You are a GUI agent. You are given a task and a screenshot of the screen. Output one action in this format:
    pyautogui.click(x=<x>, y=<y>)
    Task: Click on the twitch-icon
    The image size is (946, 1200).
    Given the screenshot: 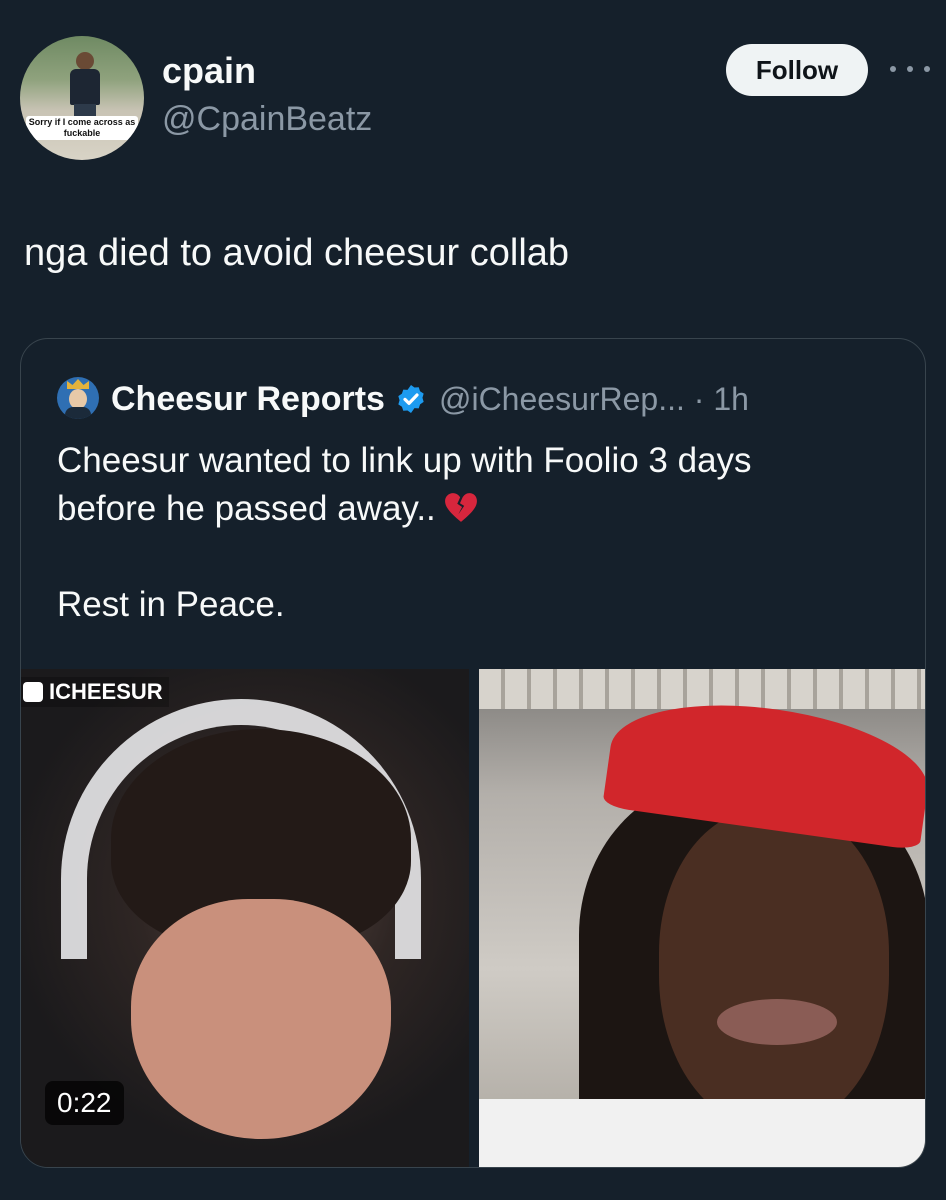 What is the action you would take?
    pyautogui.click(x=33, y=692)
    